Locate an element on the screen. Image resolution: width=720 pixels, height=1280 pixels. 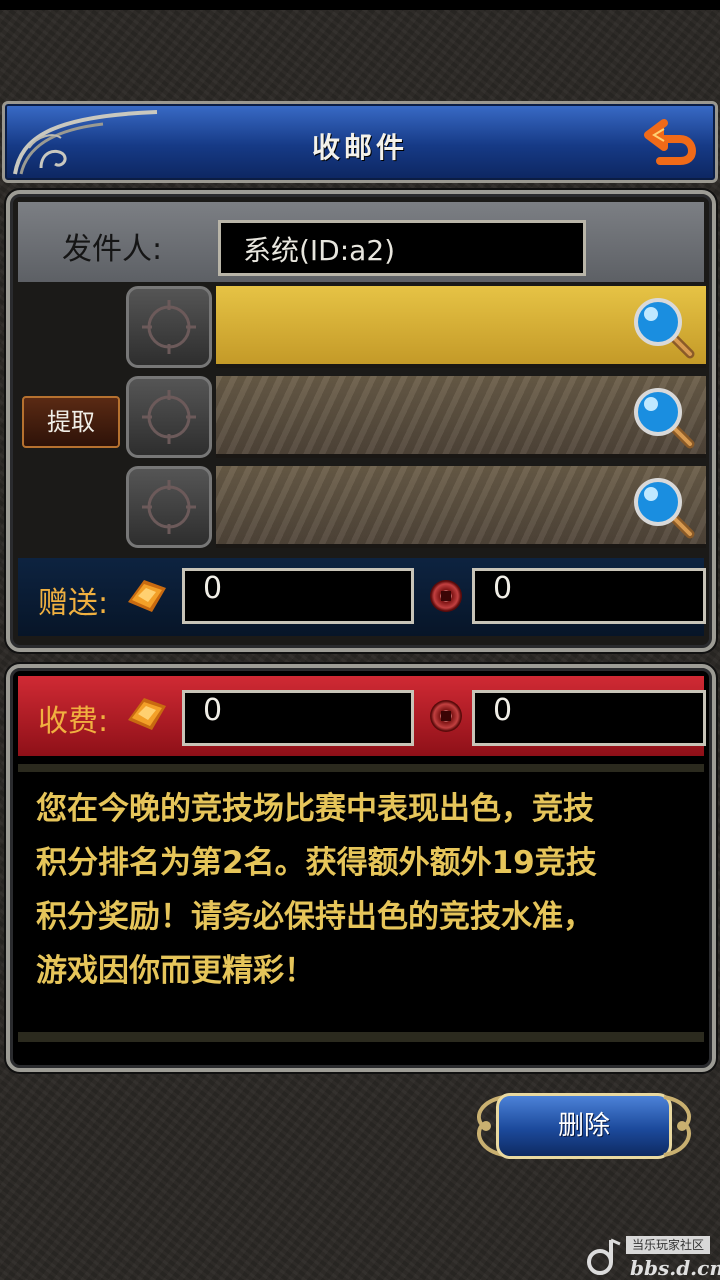
ornament-right-icon is located at coordinates (677, 1126).